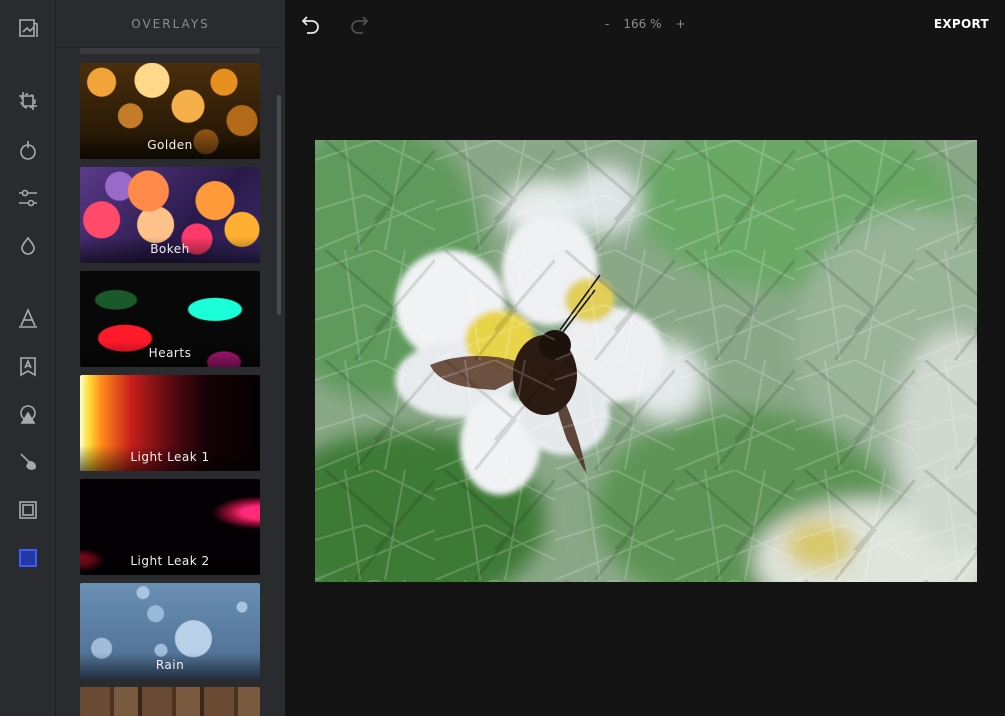  Describe the element at coordinates (170, 631) in the screenshot. I see `overlay-tile-rain: Rain` at that location.